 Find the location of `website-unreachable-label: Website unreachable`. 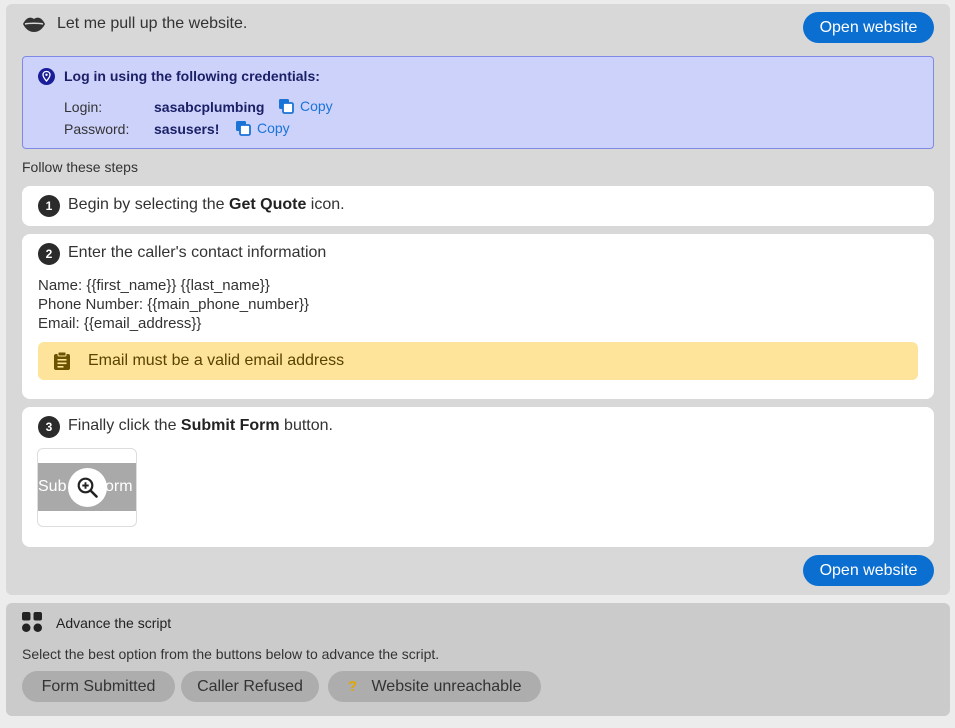

website-unreachable-label: Website unreachable is located at coordinates (446, 686).